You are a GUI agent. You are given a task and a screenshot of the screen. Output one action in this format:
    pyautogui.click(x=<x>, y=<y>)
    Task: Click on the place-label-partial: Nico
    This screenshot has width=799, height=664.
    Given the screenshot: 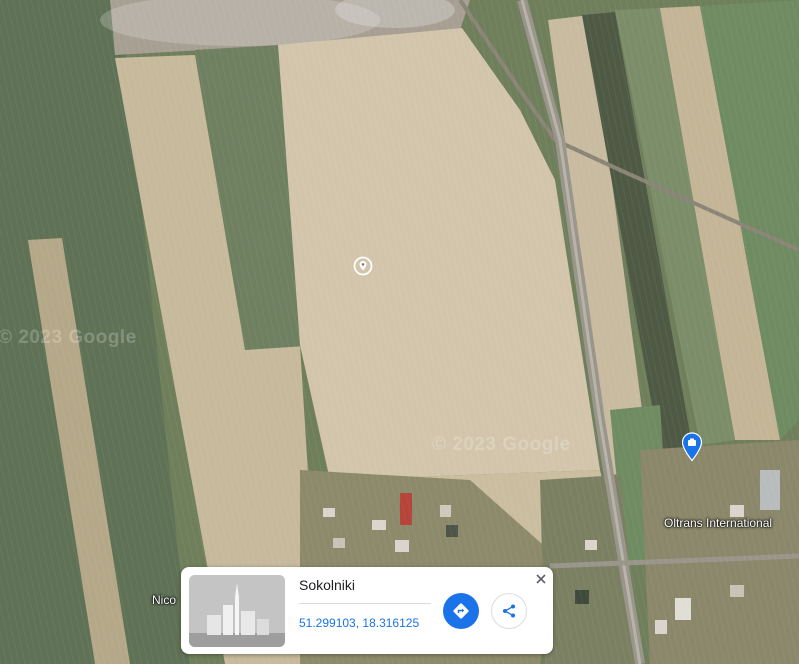 What is the action you would take?
    pyautogui.click(x=164, y=600)
    